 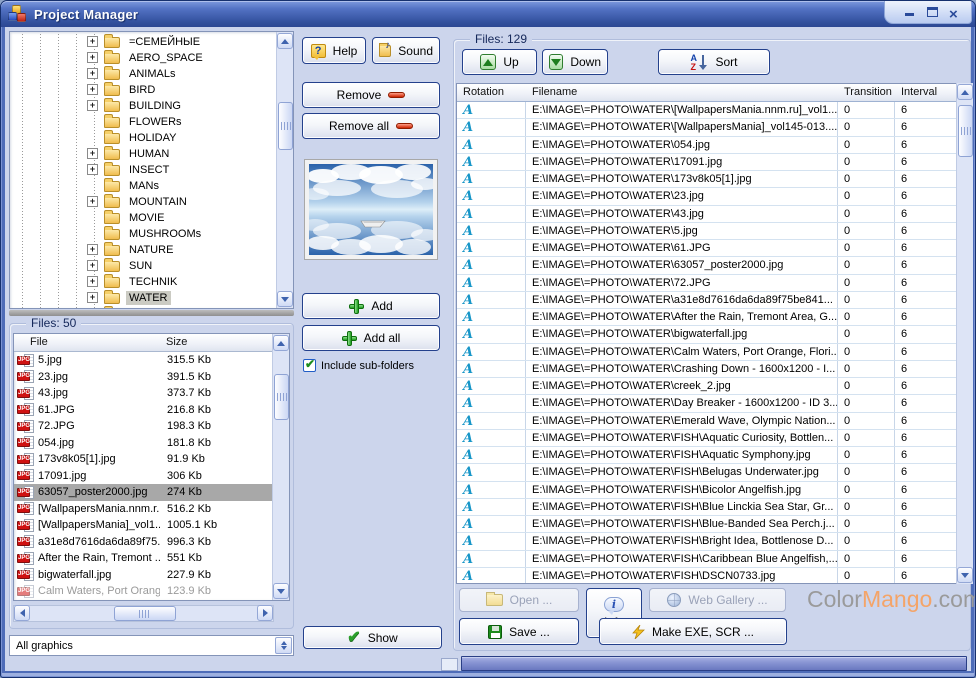 I want to click on tree-item: MANs, so click(x=143, y=185).